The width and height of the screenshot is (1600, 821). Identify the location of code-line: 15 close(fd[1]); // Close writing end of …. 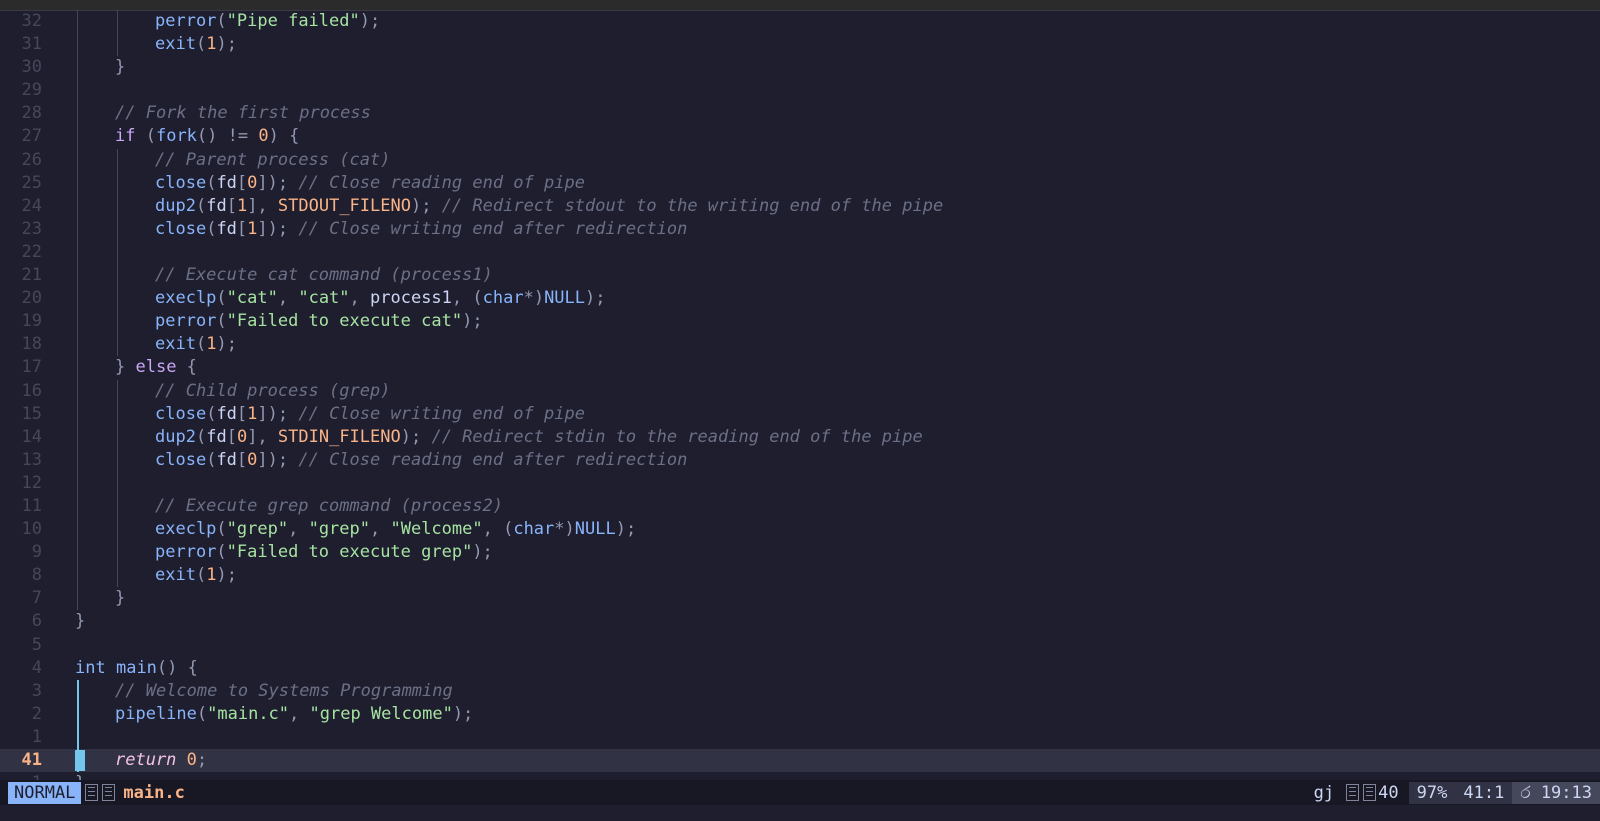
(800, 414).